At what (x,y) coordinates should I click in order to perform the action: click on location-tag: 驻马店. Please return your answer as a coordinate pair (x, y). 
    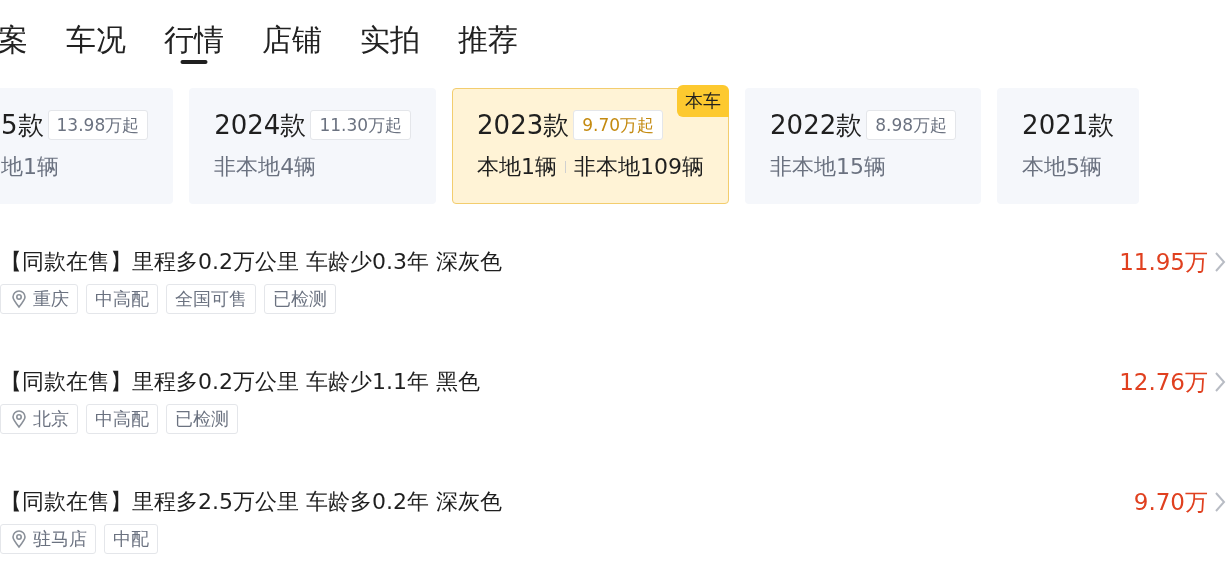
    Looking at the image, I should click on (48, 539).